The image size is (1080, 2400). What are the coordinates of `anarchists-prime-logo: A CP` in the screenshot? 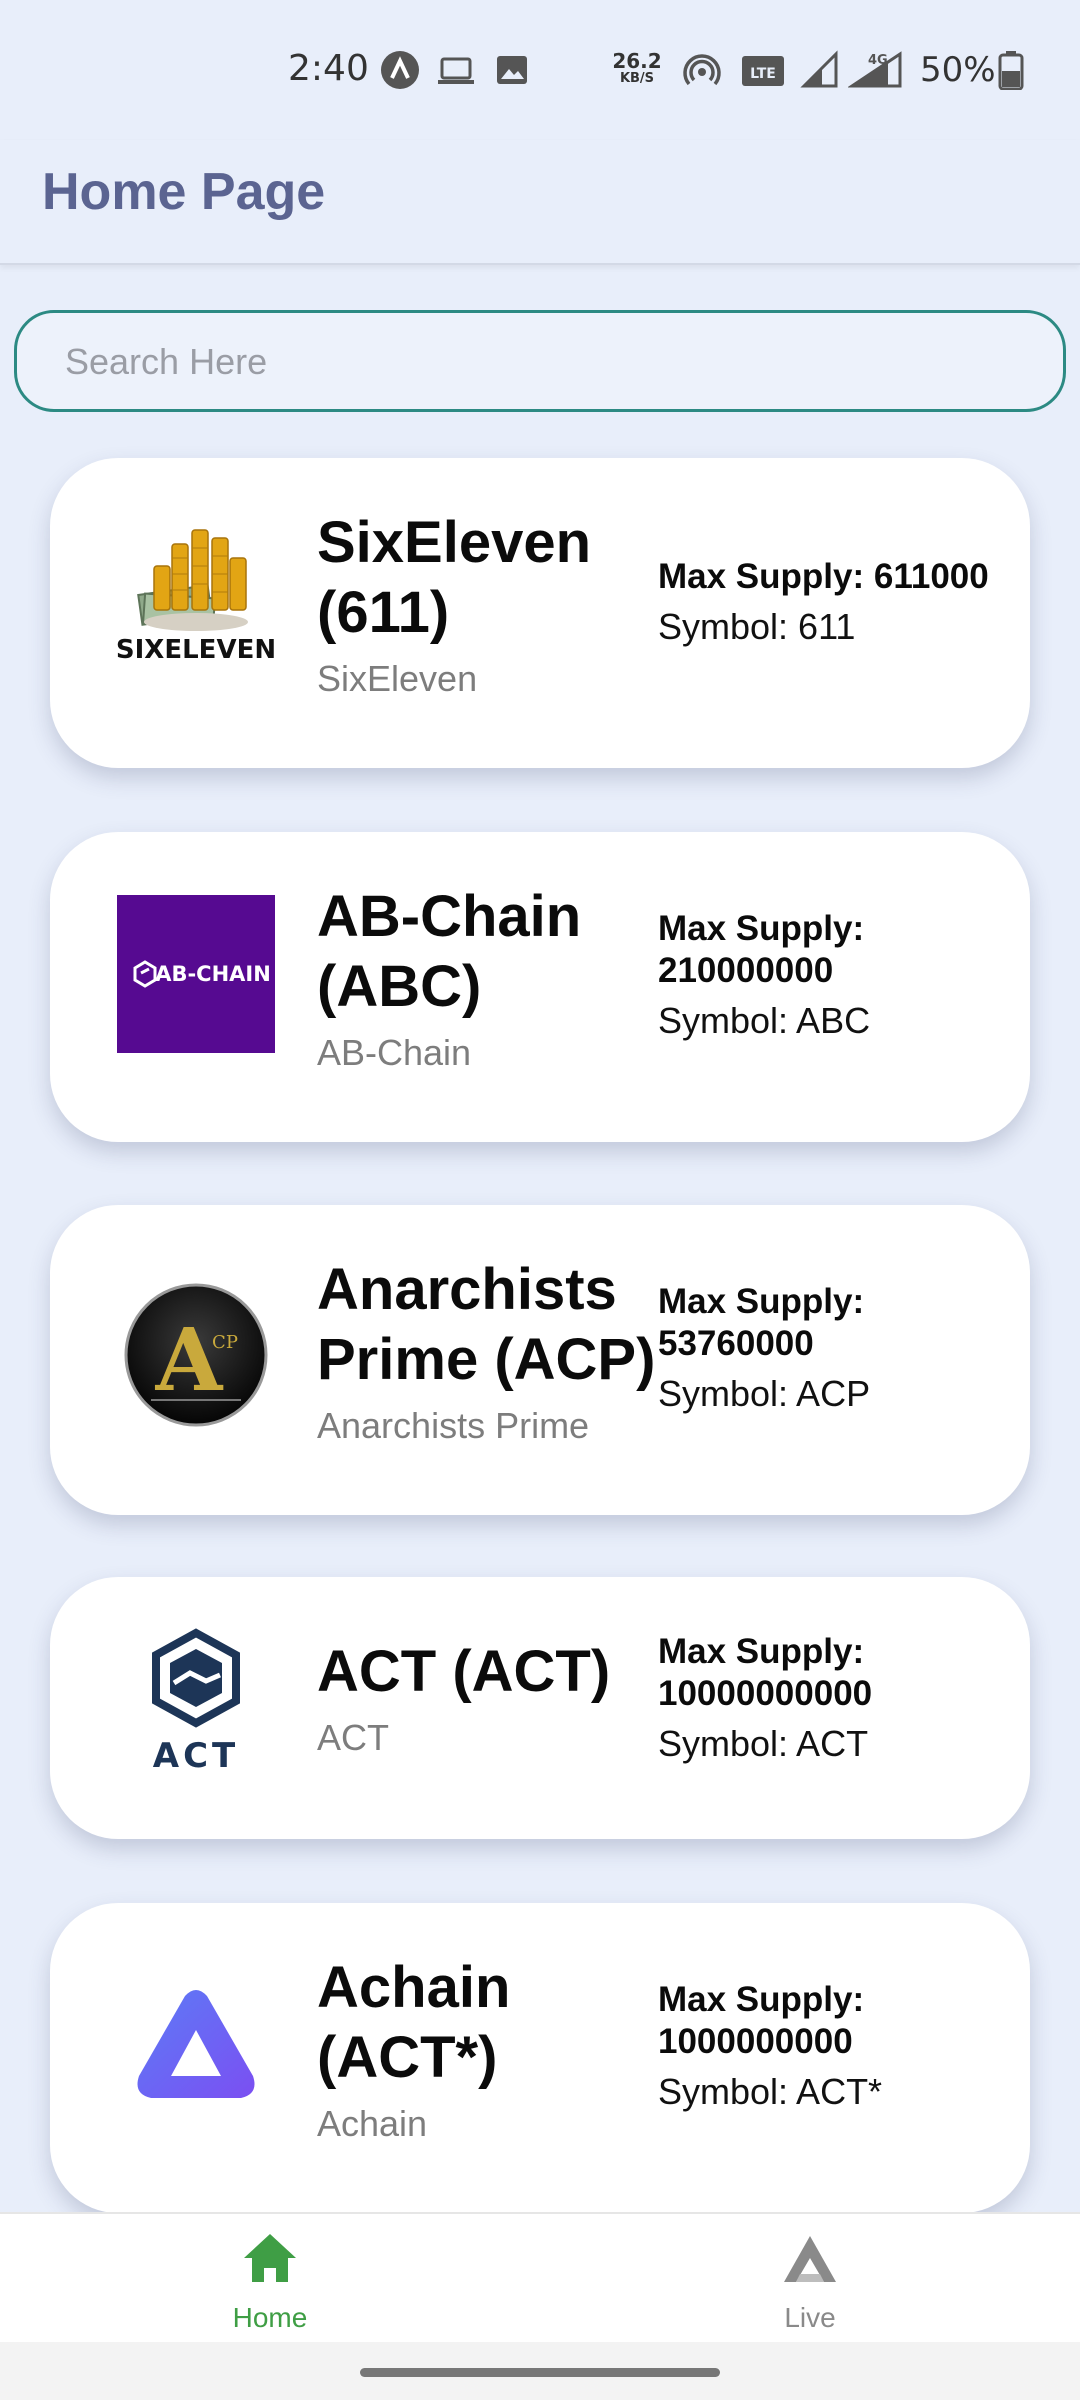 It's located at (196, 1355).